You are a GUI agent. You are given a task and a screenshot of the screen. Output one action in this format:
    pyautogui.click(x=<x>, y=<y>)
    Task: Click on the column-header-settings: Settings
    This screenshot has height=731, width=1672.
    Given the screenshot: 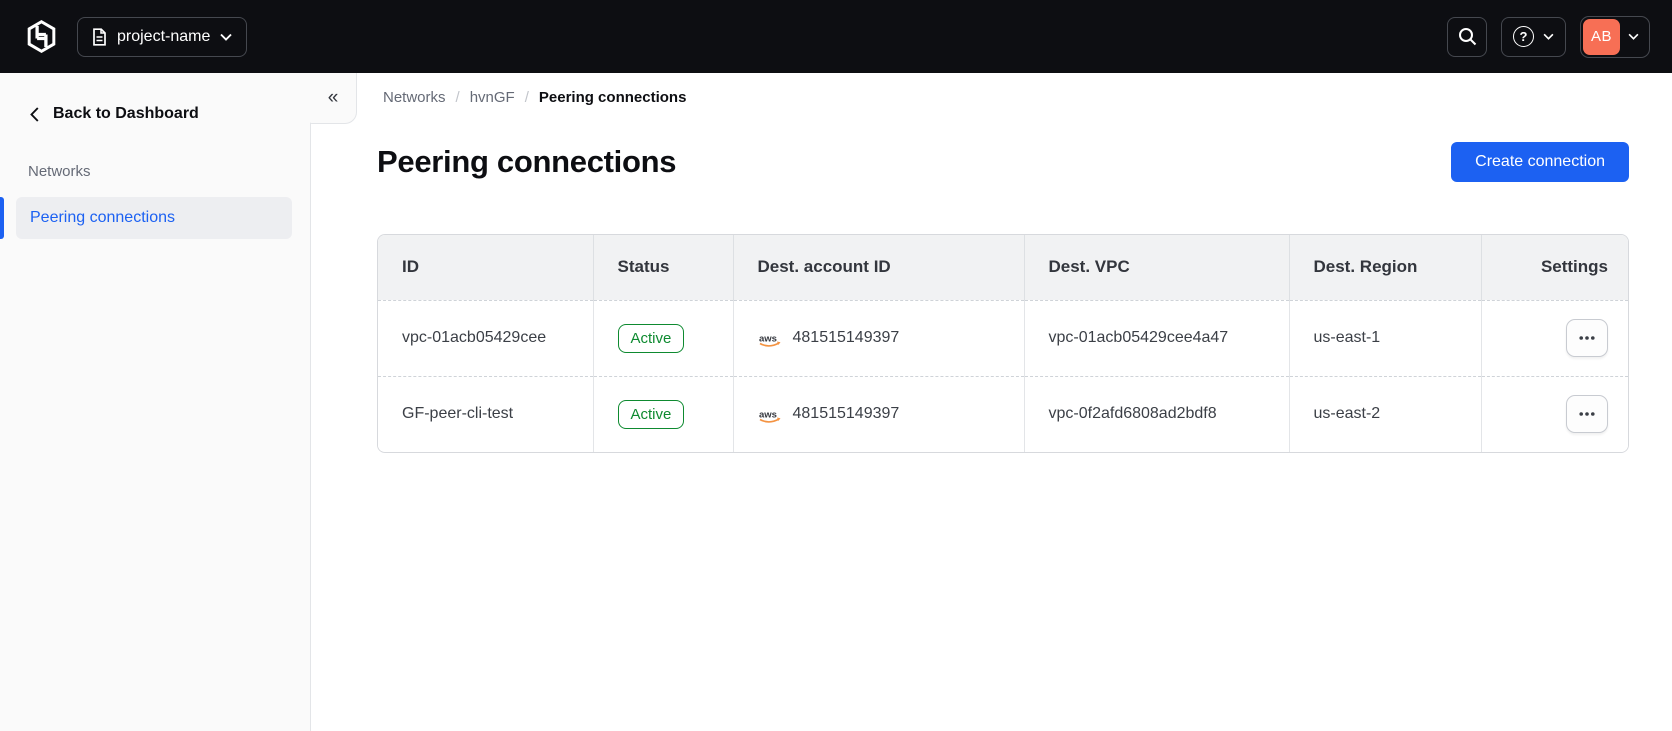 What is the action you would take?
    pyautogui.click(x=1554, y=267)
    